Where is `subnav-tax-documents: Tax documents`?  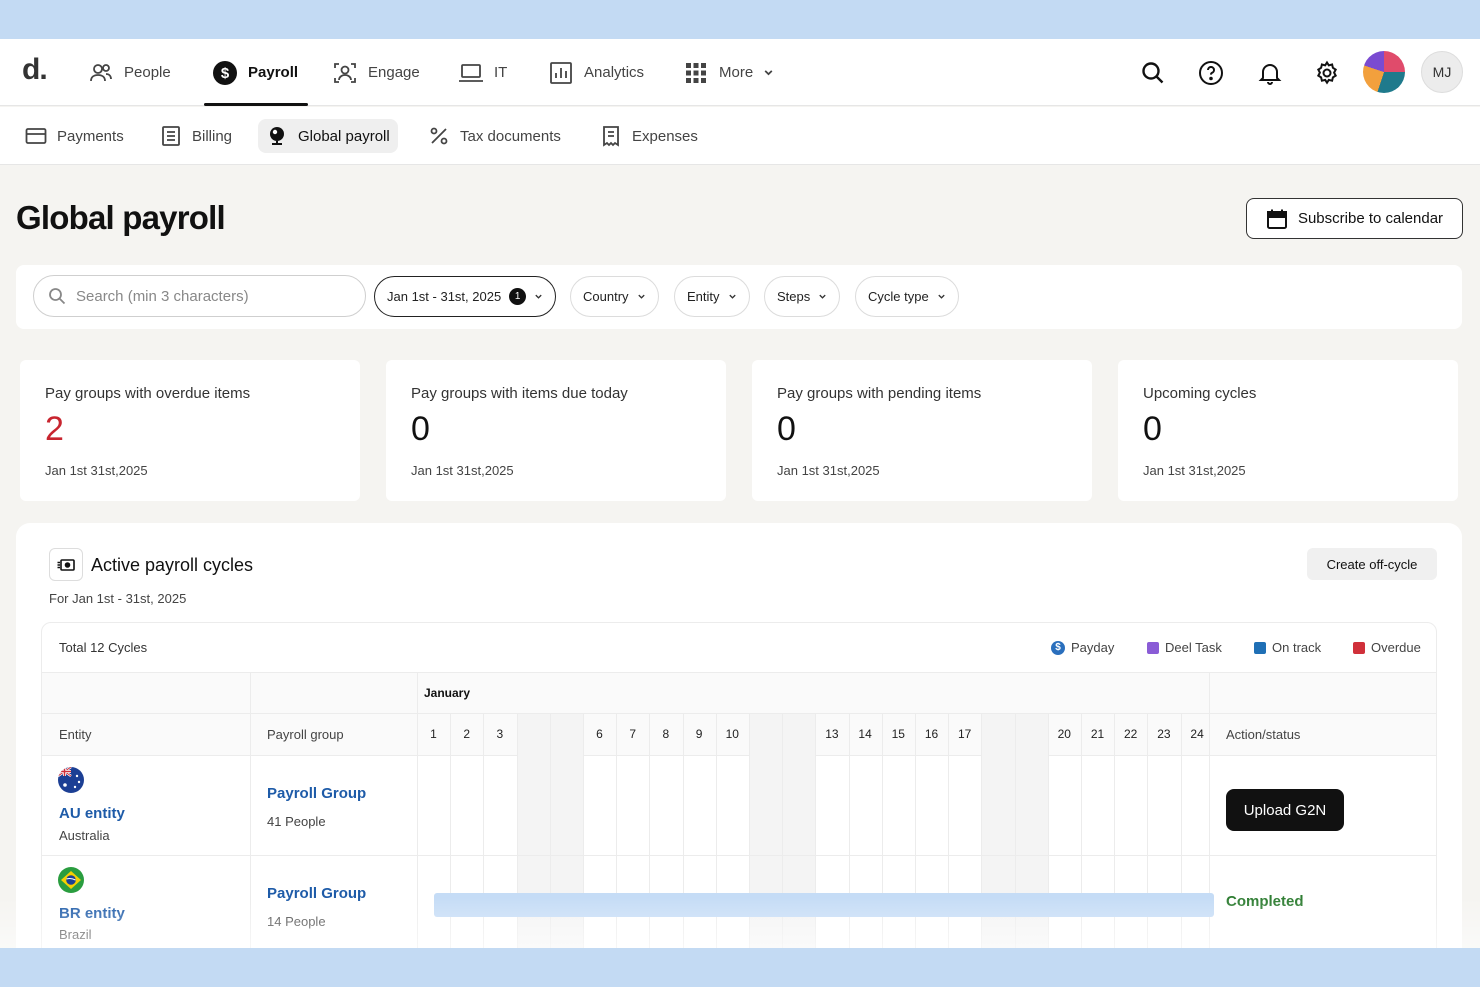 subnav-tax-documents: Tax documents is located at coordinates (494, 136).